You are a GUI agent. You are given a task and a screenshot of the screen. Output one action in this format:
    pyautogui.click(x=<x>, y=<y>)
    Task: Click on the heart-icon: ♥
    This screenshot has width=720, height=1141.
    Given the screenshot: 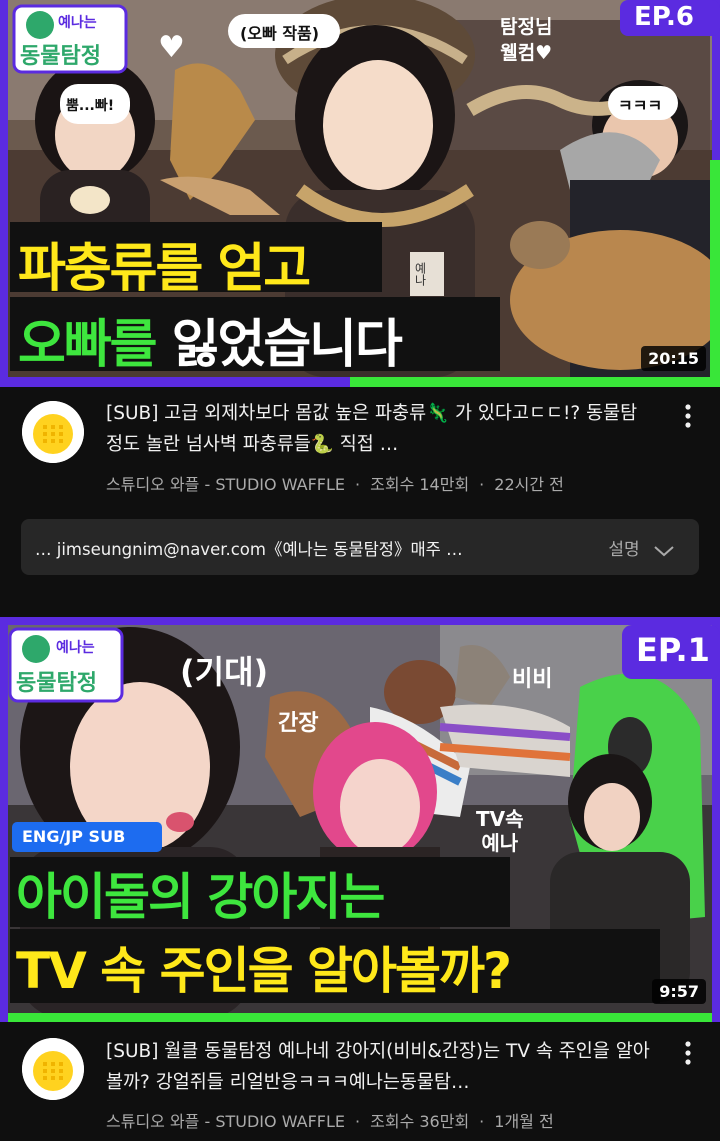 What is the action you would take?
    pyautogui.click(x=171, y=47)
    